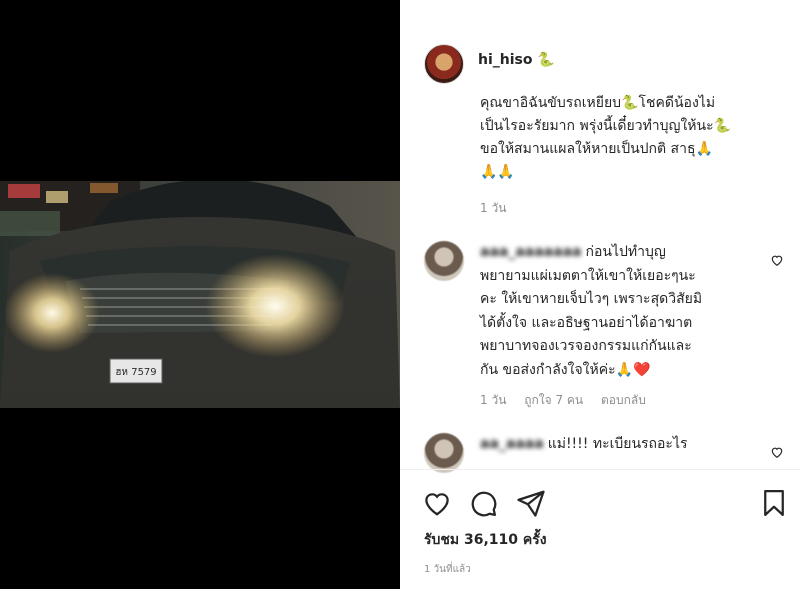 This screenshot has height=589, width=800. What do you see at coordinates (617, 444) in the screenshot?
I see `comment-text-line: แม่!!!! ทะเบียนรถอะไร` at bounding box center [617, 444].